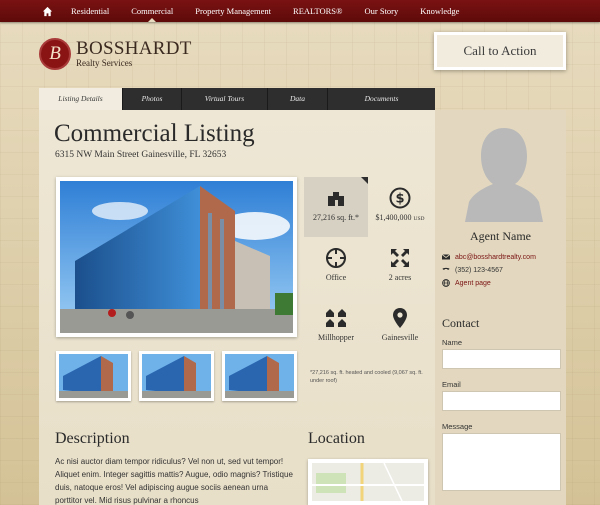  What do you see at coordinates (336, 199) in the screenshot?
I see `building-icon` at bounding box center [336, 199].